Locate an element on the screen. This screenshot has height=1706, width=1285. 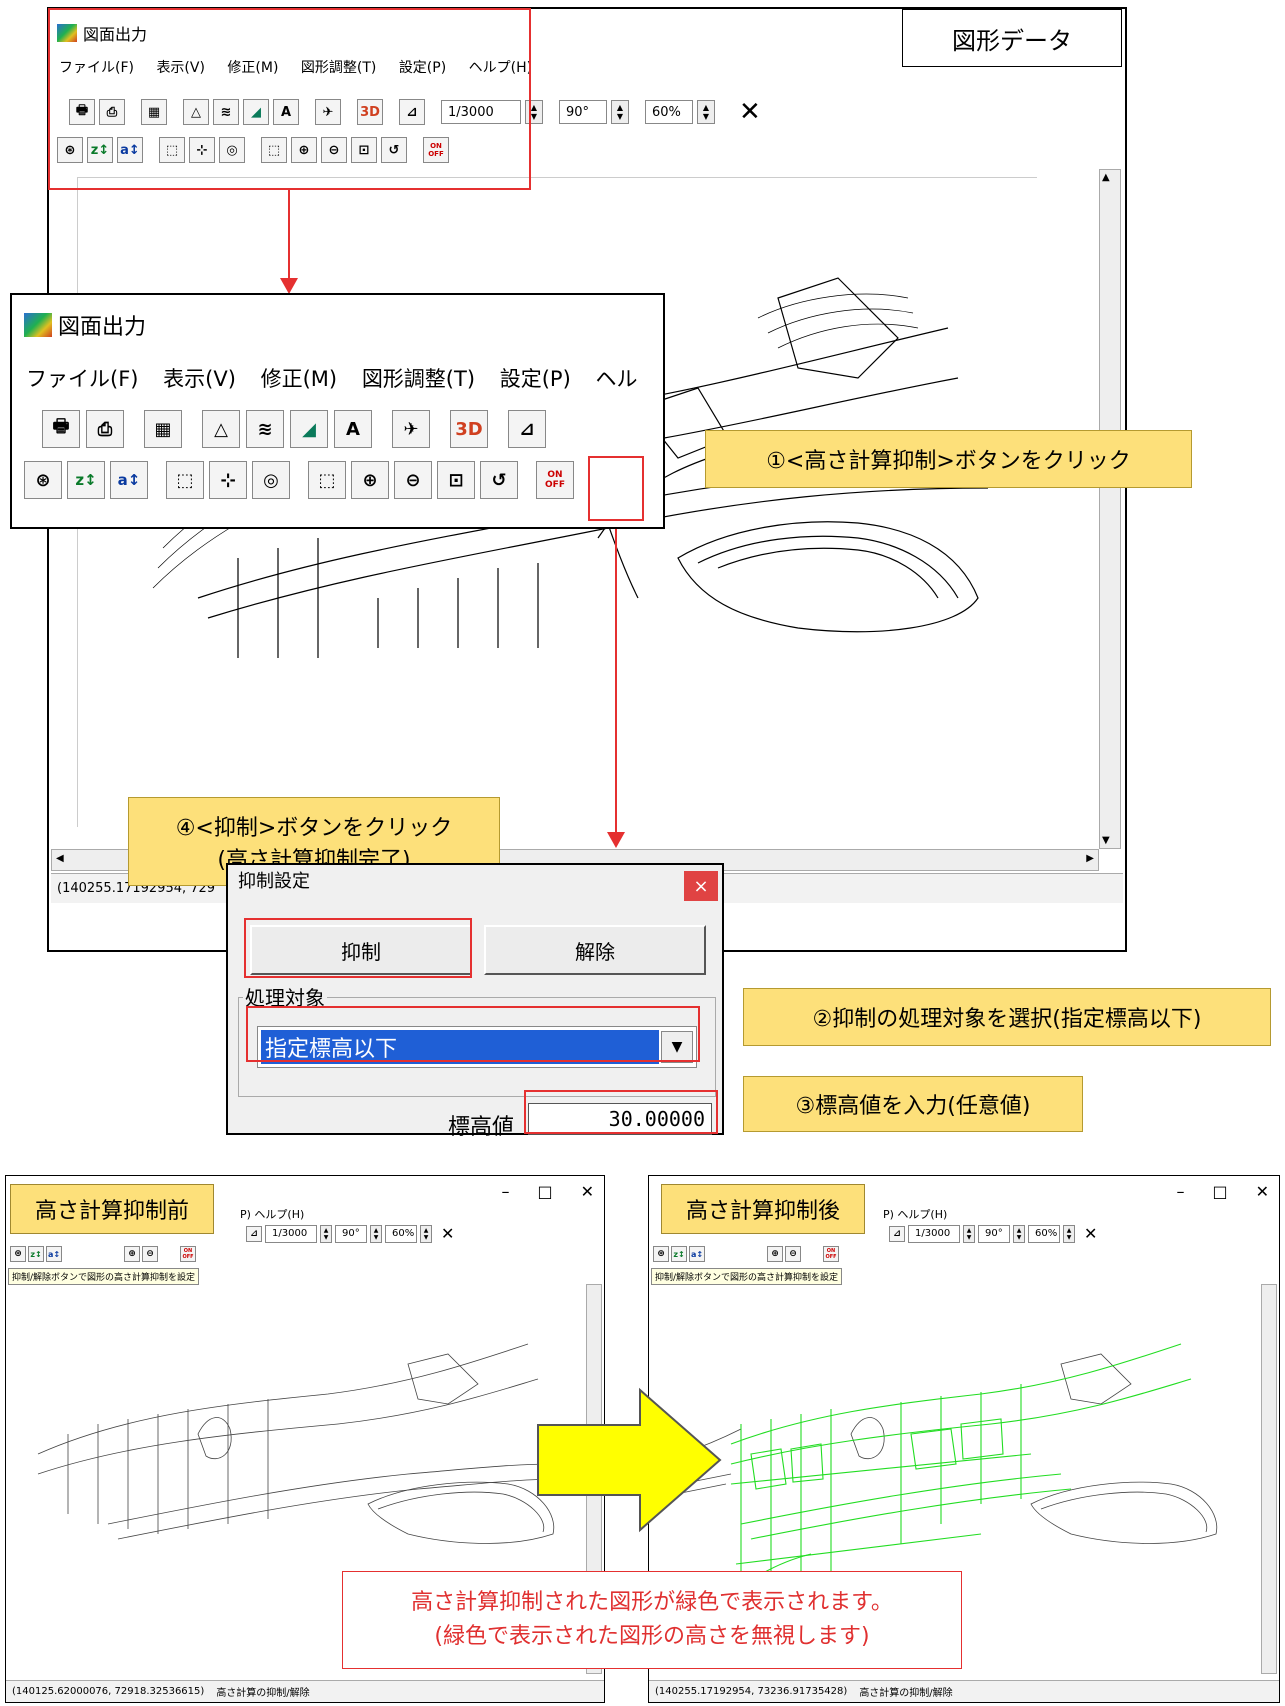
after-scale-spinner: ▲ ▼ is located at coordinates (969, 1233).